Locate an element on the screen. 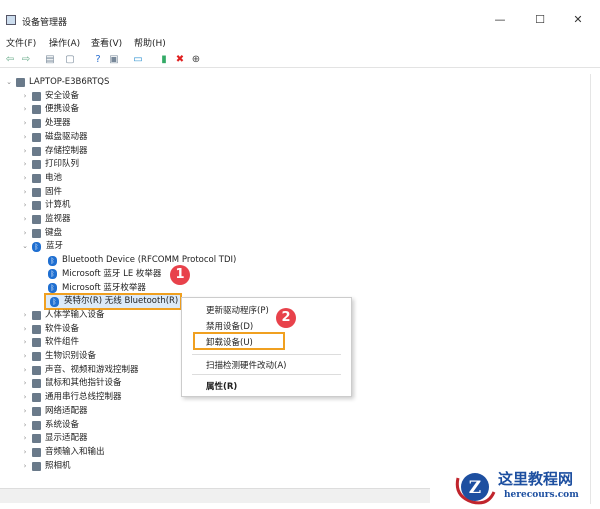 This screenshot has height=509, width=600. tree-category: › 监视器 is located at coordinates (45, 219).